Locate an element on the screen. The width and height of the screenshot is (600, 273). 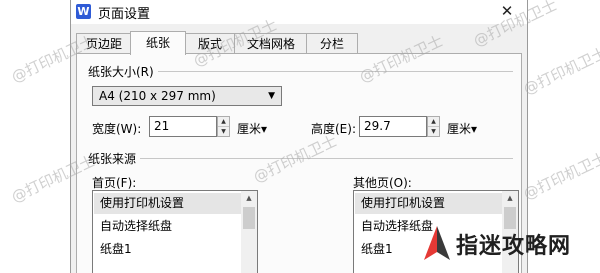
wps-writer-icon: W is located at coordinates (83, 11).